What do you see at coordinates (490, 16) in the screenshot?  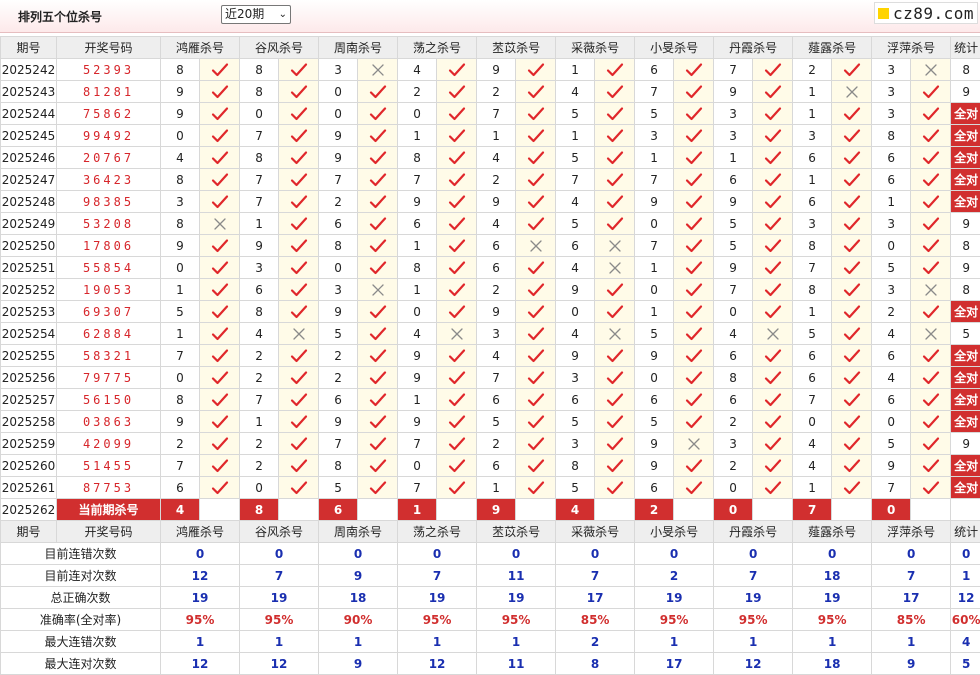 I see `top-bar: 排列五个位杀号 近20期 ⌄ cz89.com` at bounding box center [490, 16].